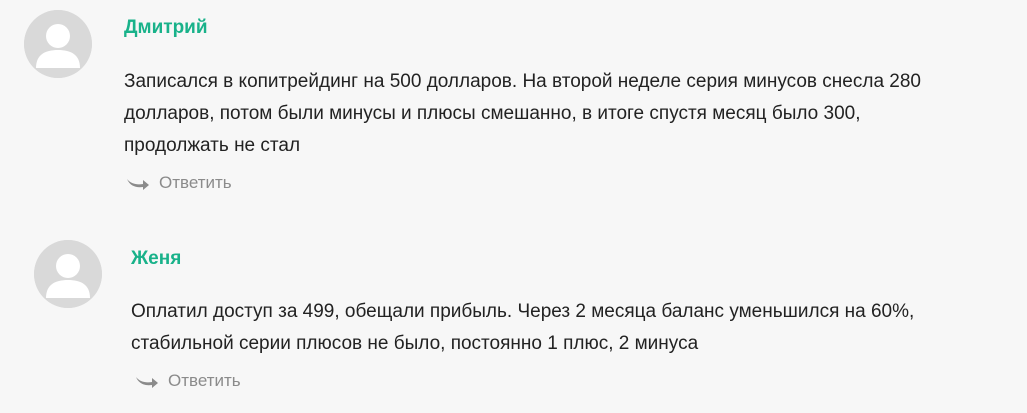  I want to click on comment-author: Женя, so click(156, 258).